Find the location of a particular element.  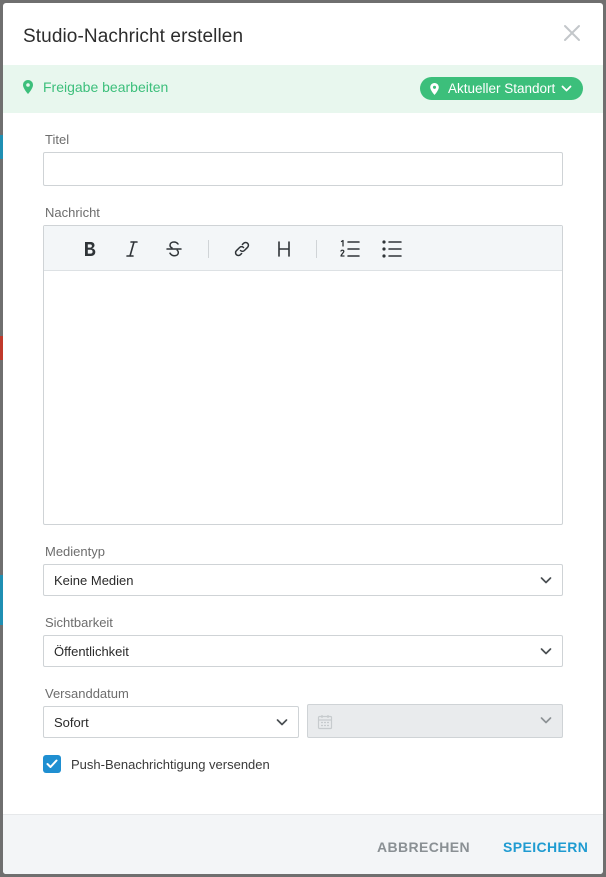

title-label: Titel is located at coordinates (57, 139).